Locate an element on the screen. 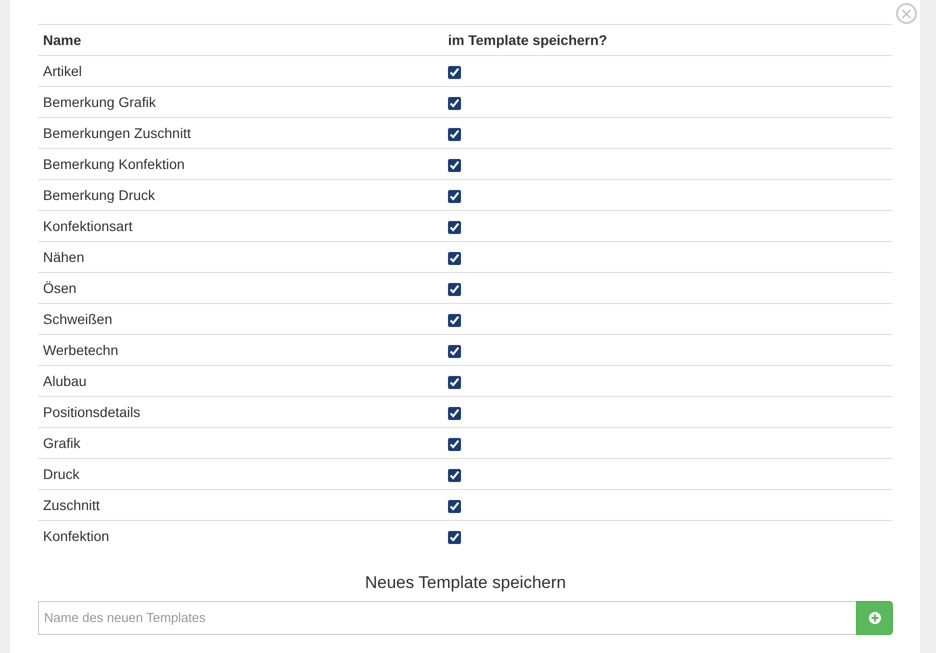 Image resolution: width=936 pixels, height=653 pixels. add-button is located at coordinates (874, 617).